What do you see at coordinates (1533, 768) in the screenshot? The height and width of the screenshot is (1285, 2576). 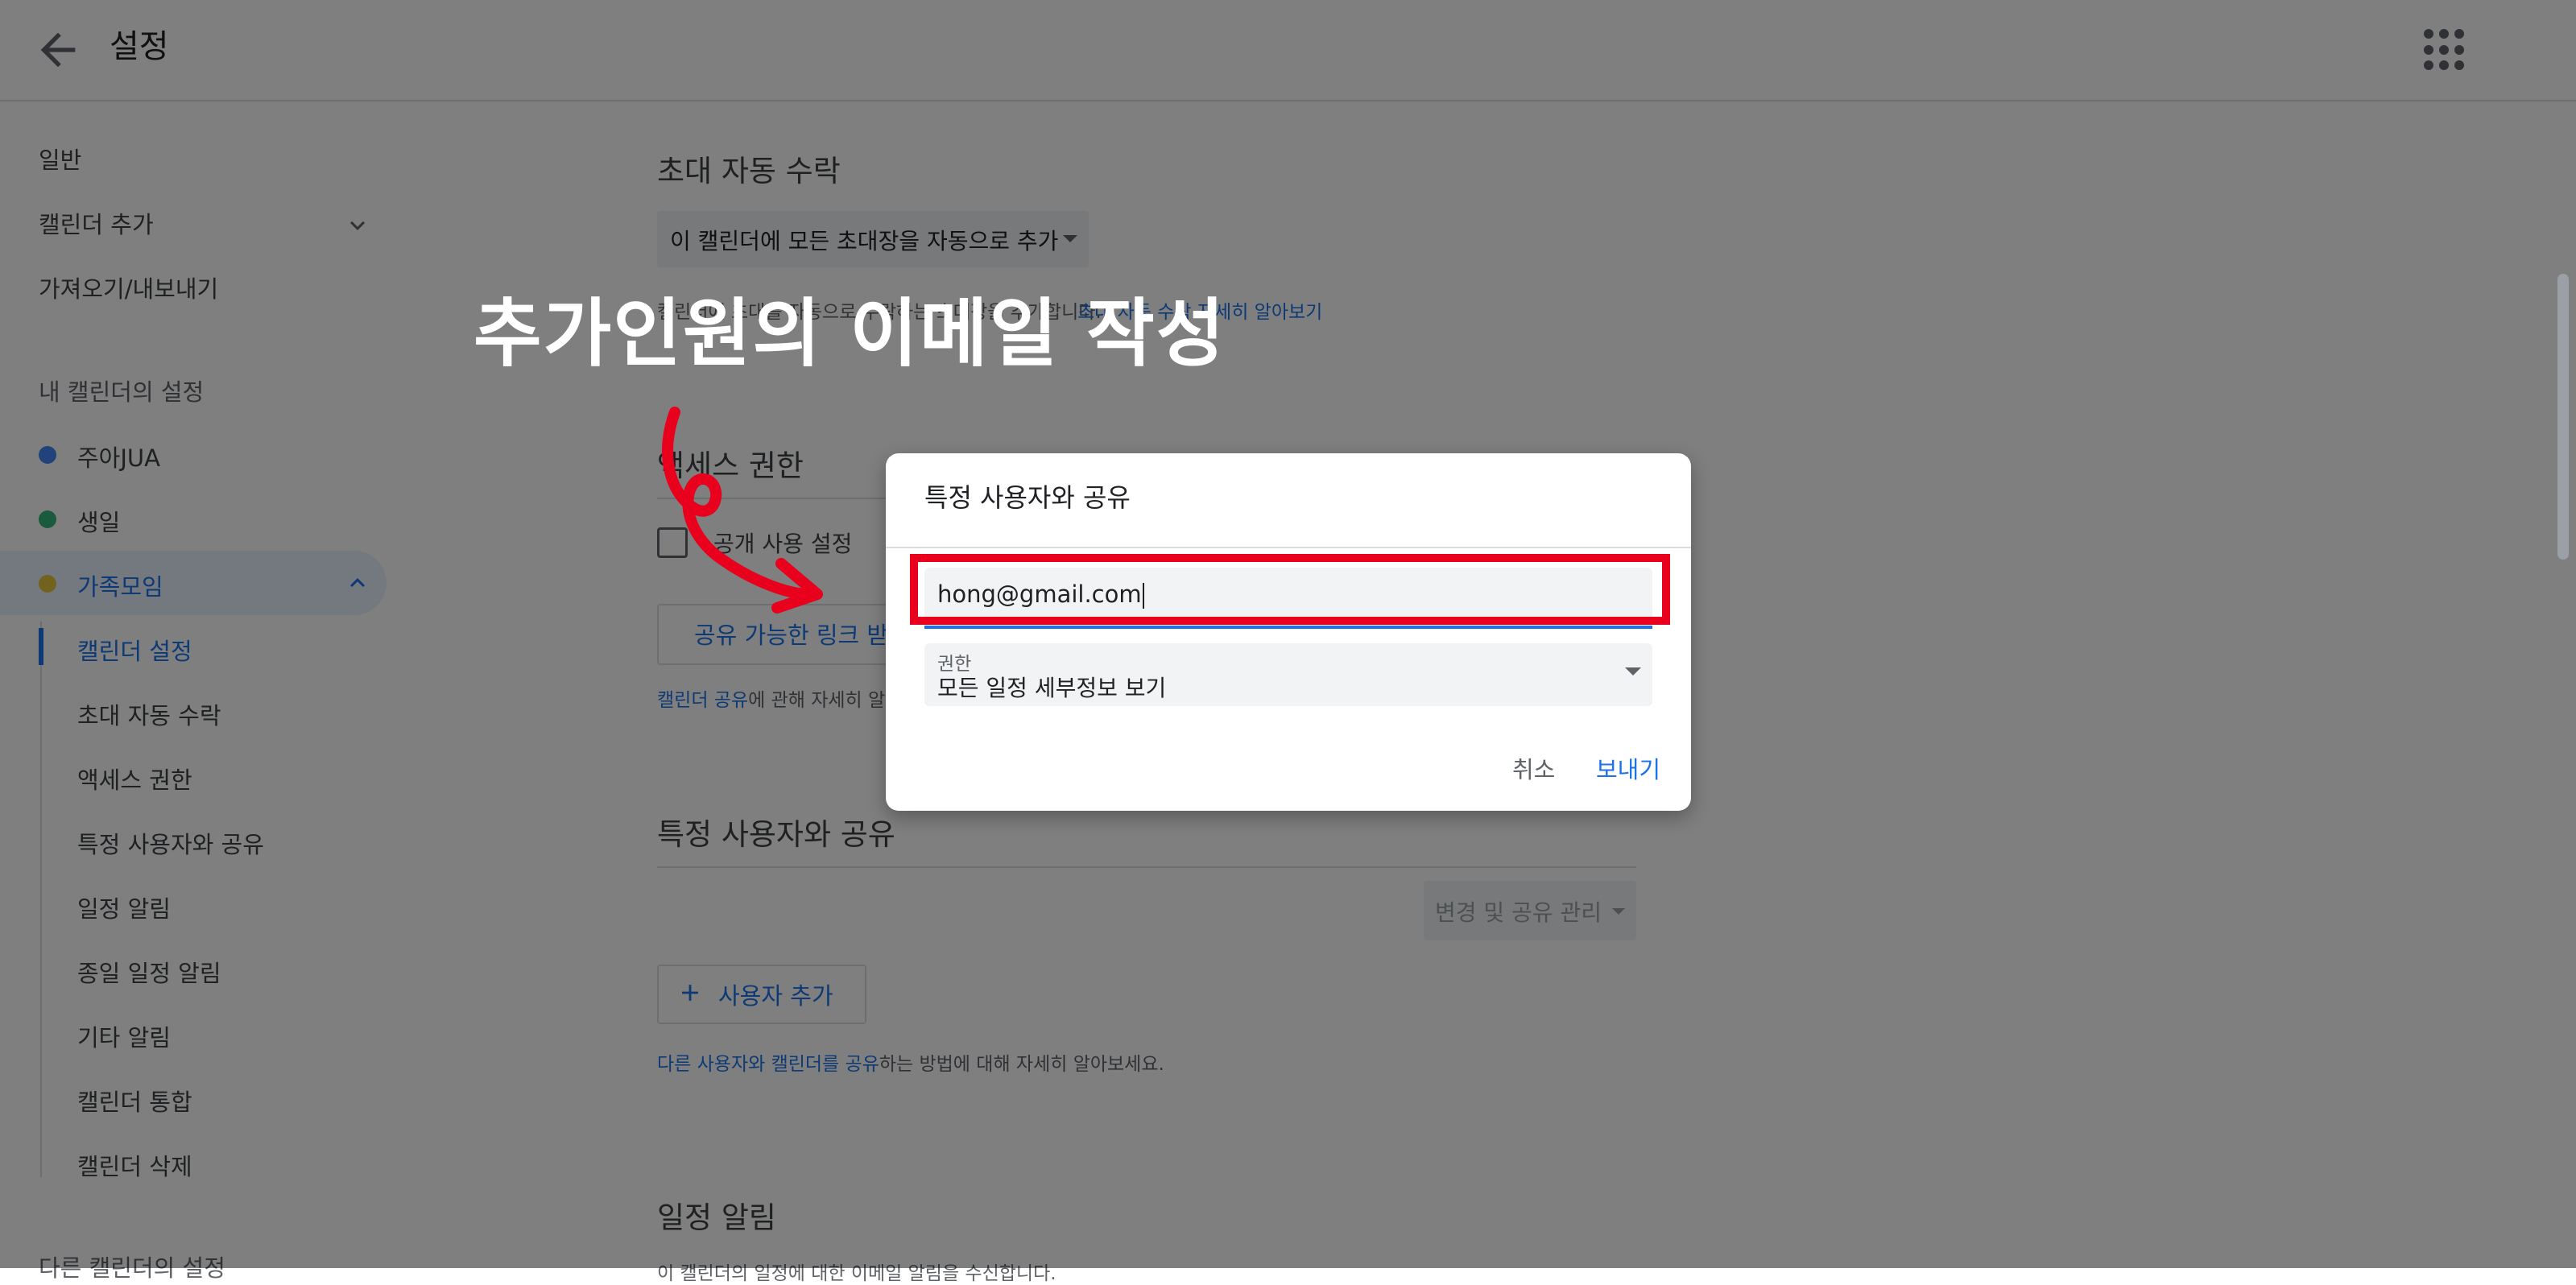 I see `cancel-button: 취소` at bounding box center [1533, 768].